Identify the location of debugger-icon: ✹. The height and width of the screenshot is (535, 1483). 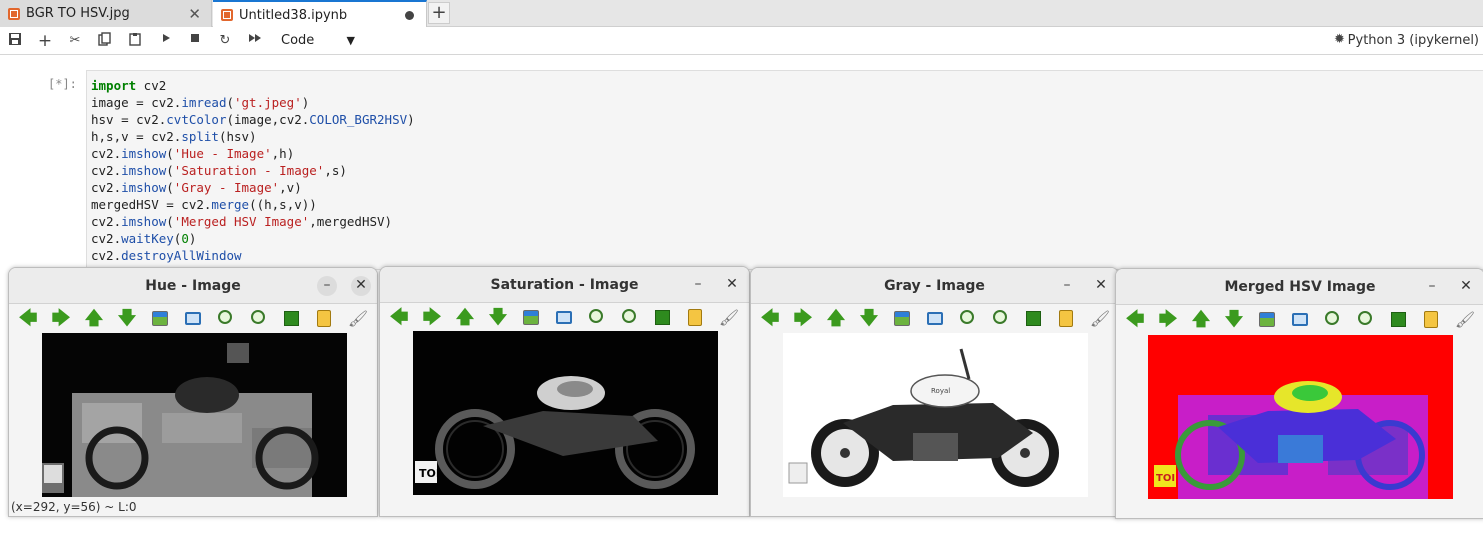
(1339, 39).